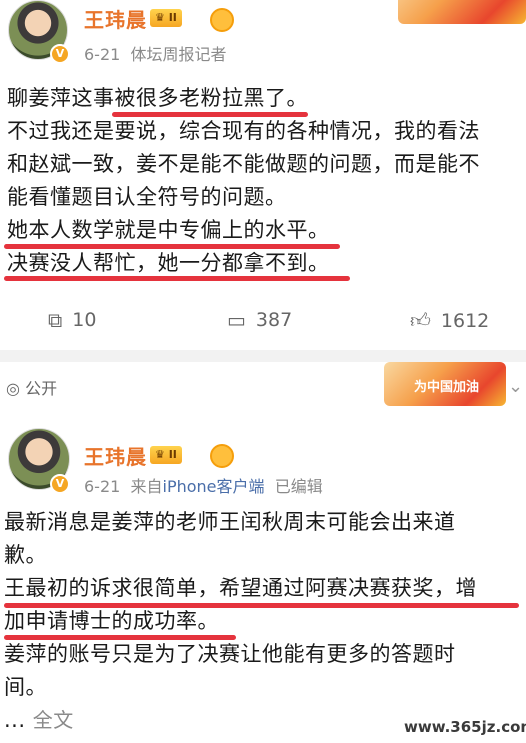  I want to click on post-line: 王最初的诉求很简单，希望通过阿赛决赛获奖，增, so click(240, 588).